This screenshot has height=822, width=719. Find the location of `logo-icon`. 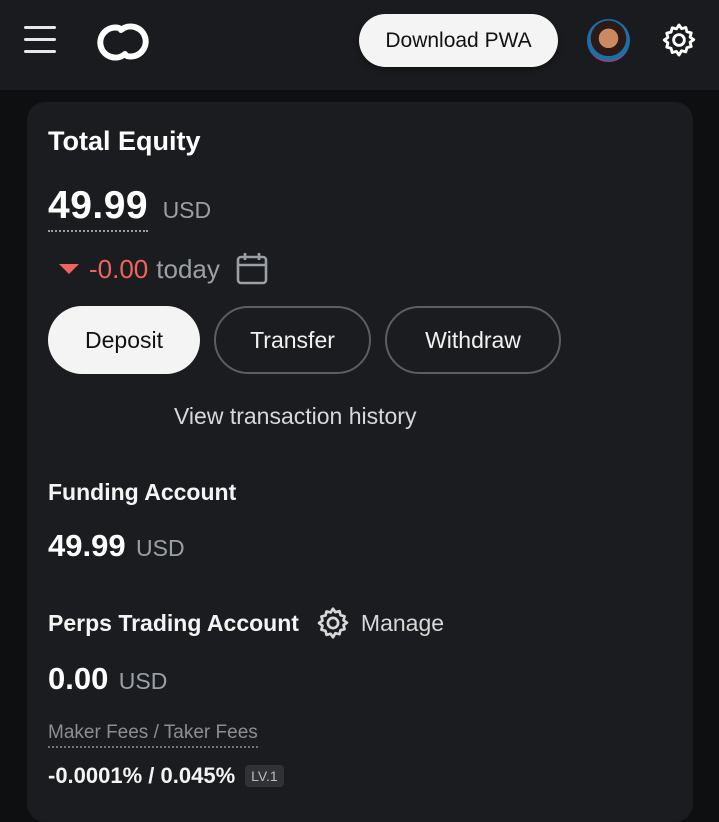

logo-icon is located at coordinates (123, 42).